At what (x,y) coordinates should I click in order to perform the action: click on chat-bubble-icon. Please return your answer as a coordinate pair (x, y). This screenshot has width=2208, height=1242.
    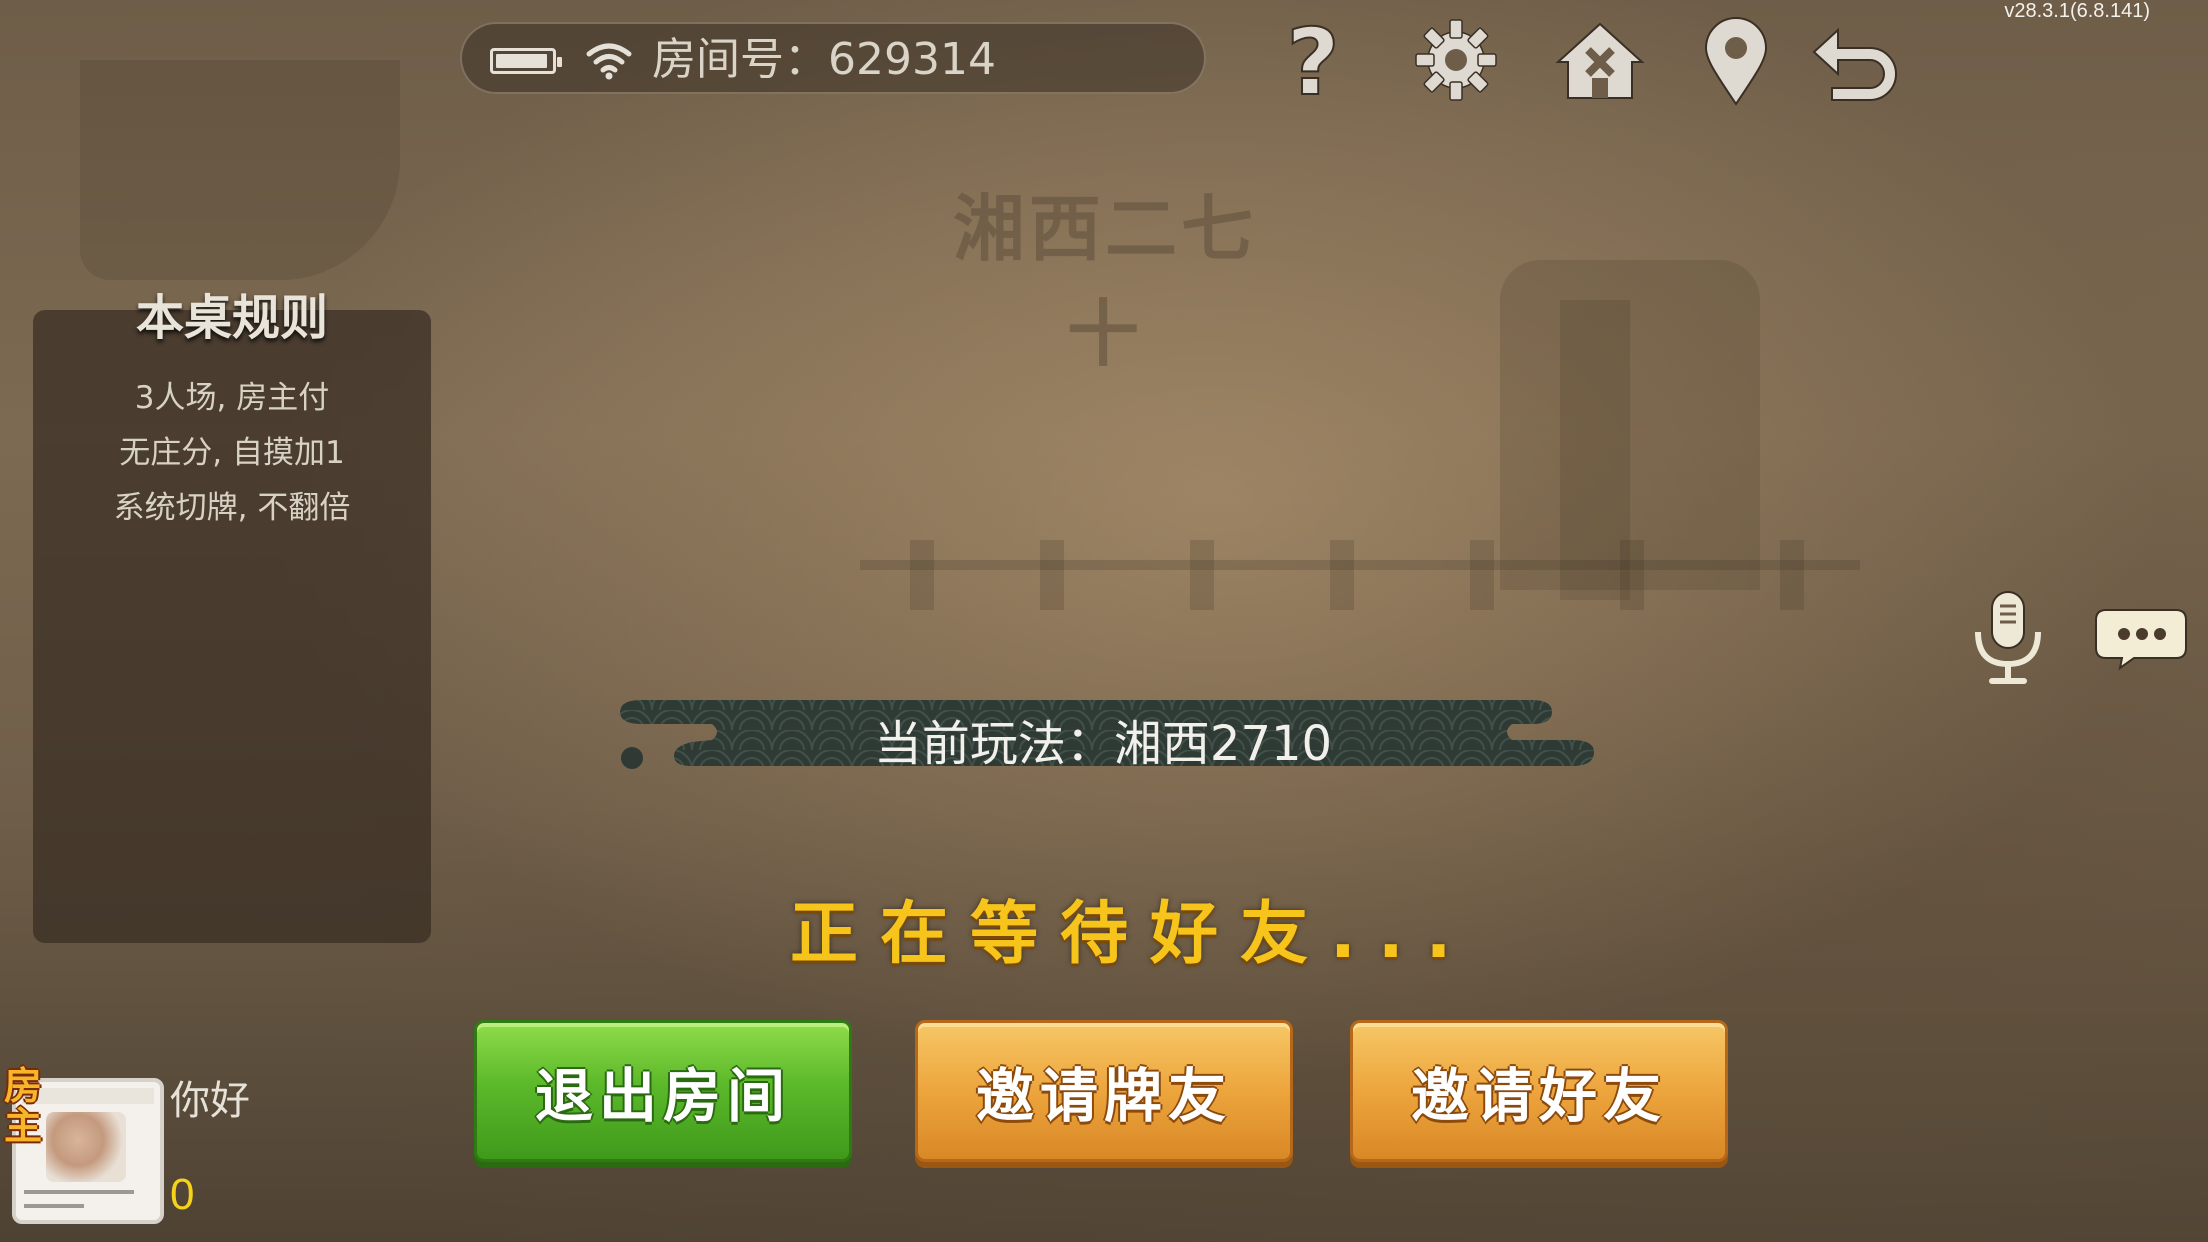
    Looking at the image, I should click on (2141, 639).